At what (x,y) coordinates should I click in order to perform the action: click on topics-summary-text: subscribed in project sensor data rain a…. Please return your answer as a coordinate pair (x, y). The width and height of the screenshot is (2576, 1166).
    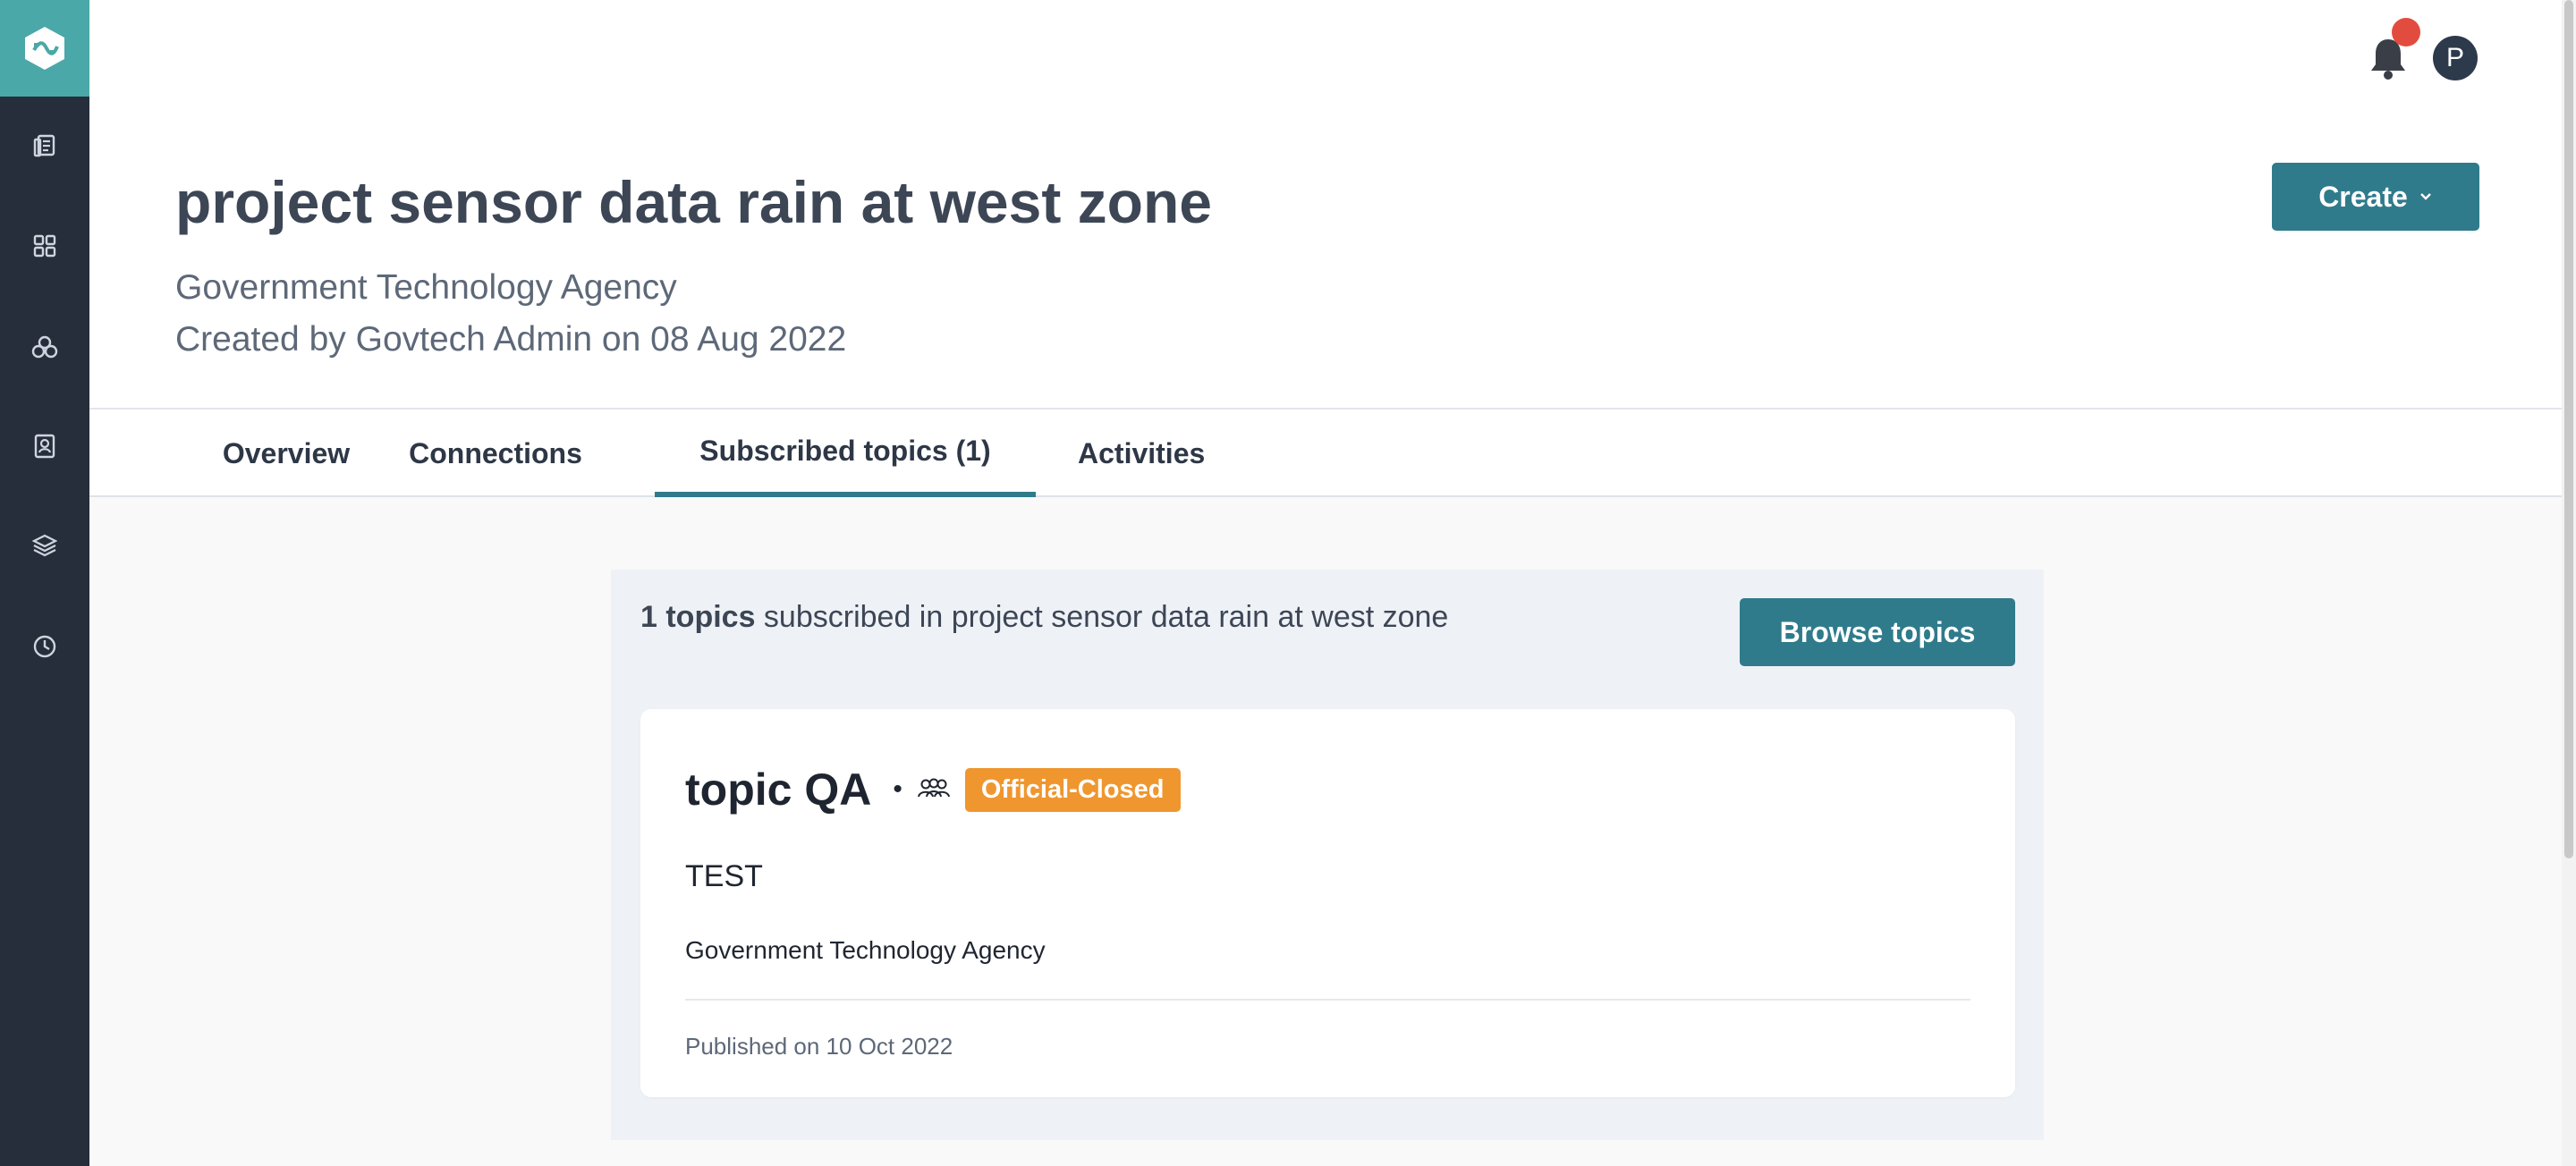
    Looking at the image, I should click on (1102, 617).